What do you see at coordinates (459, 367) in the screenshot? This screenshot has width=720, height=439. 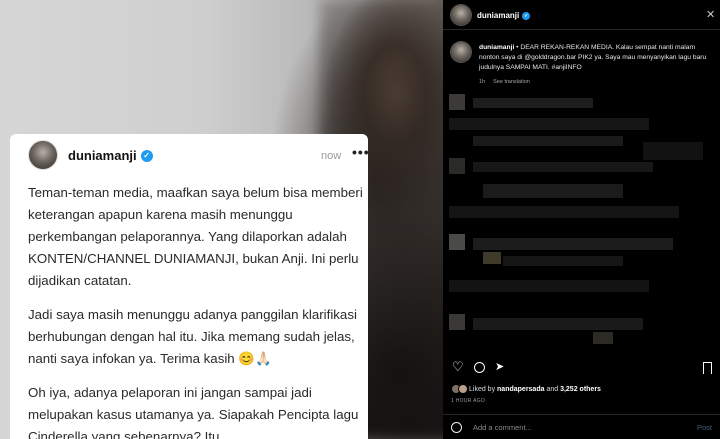 I see `like-heart-icon: ♡` at bounding box center [459, 367].